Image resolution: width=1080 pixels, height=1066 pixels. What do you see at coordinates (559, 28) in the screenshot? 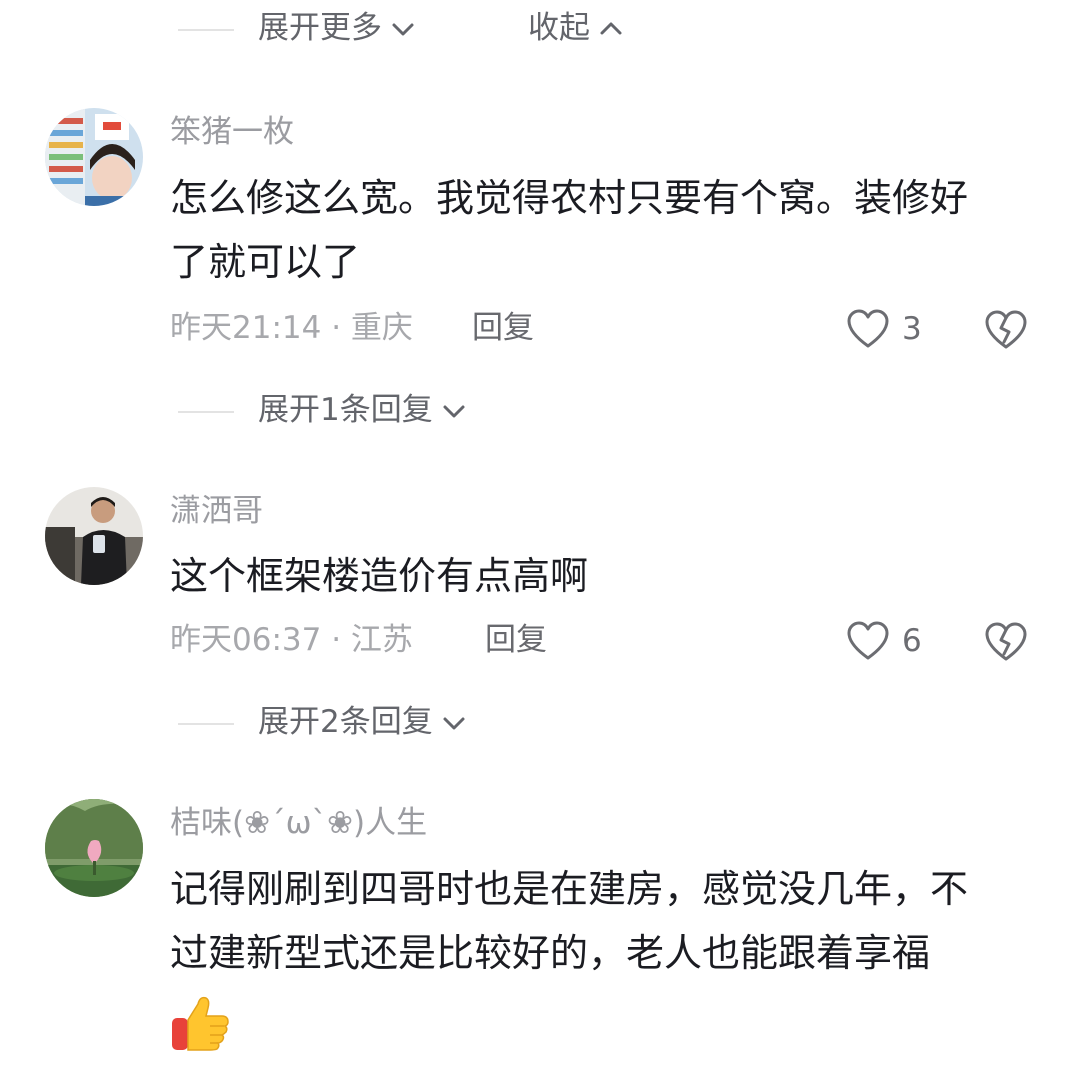
I see `collapse-label: 收起` at bounding box center [559, 28].